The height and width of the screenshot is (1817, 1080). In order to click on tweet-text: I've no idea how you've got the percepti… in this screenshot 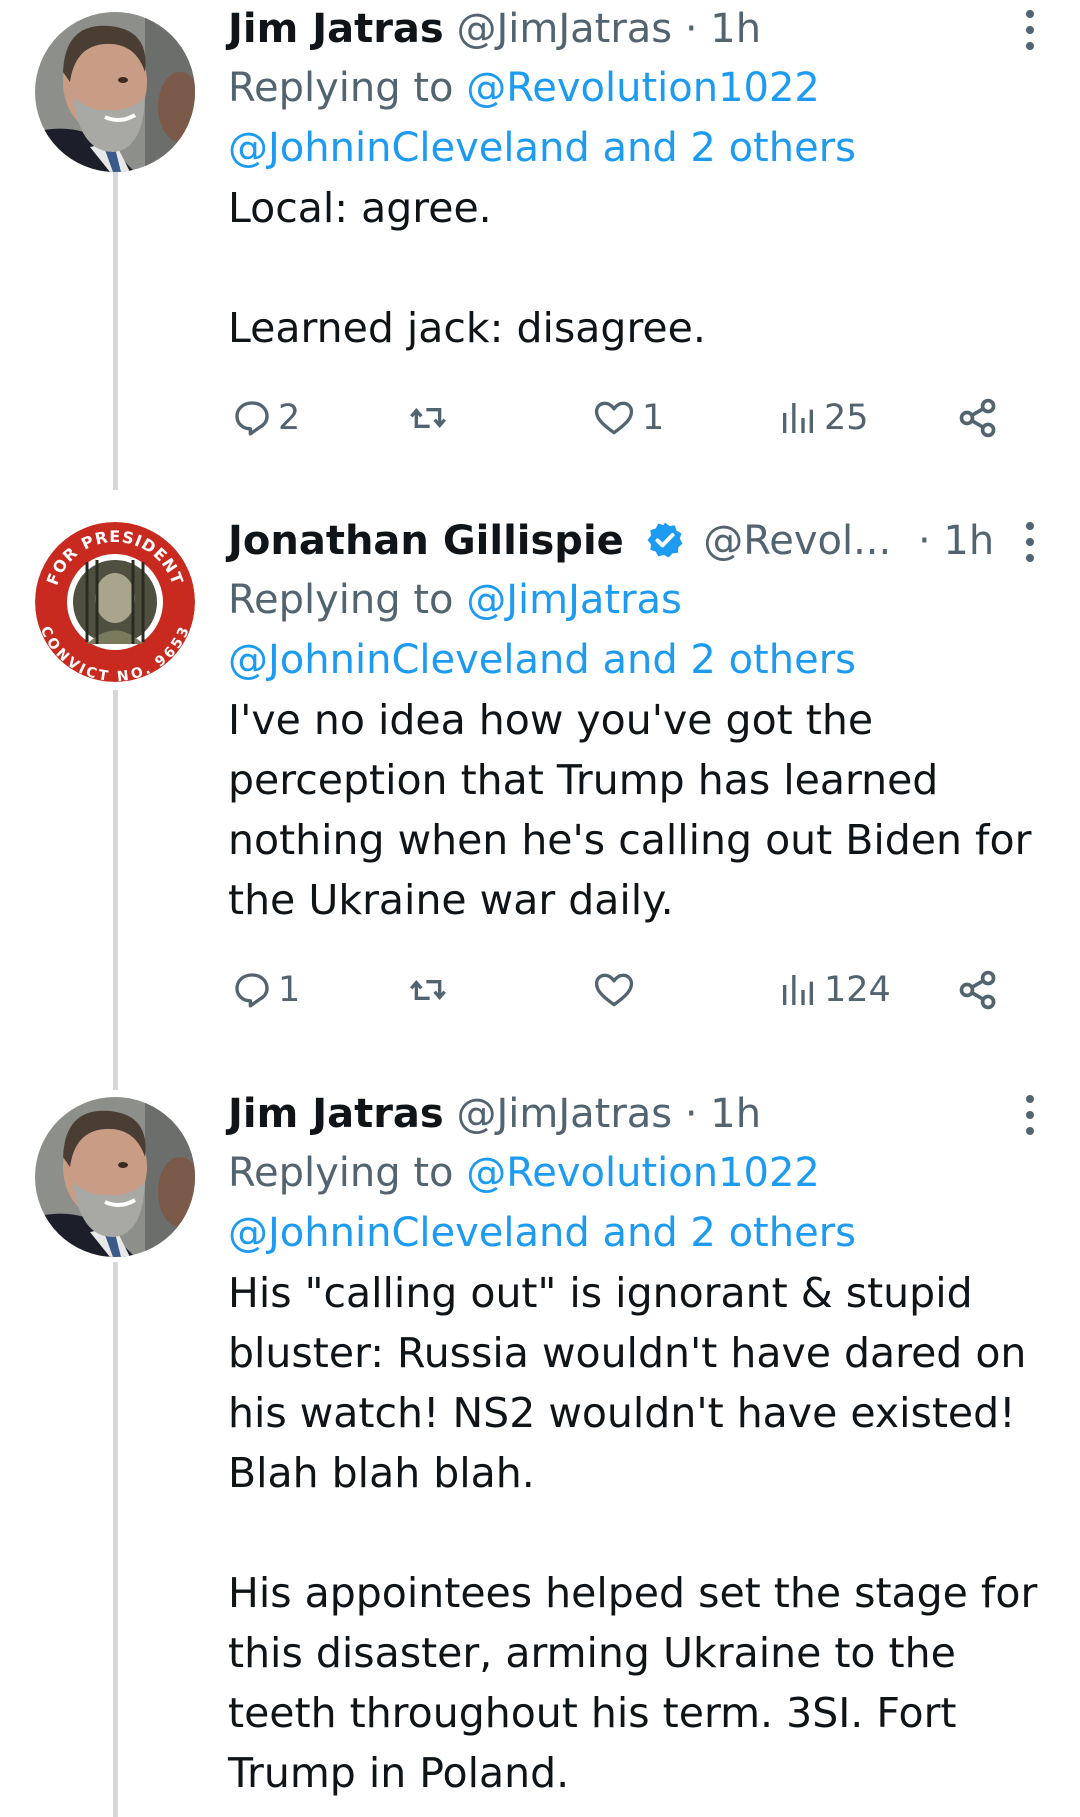, I will do `click(630, 810)`.